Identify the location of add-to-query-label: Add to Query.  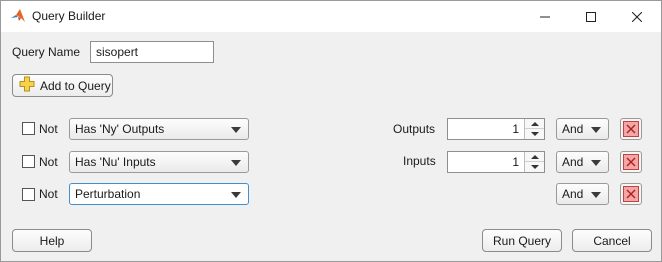
(75, 85).